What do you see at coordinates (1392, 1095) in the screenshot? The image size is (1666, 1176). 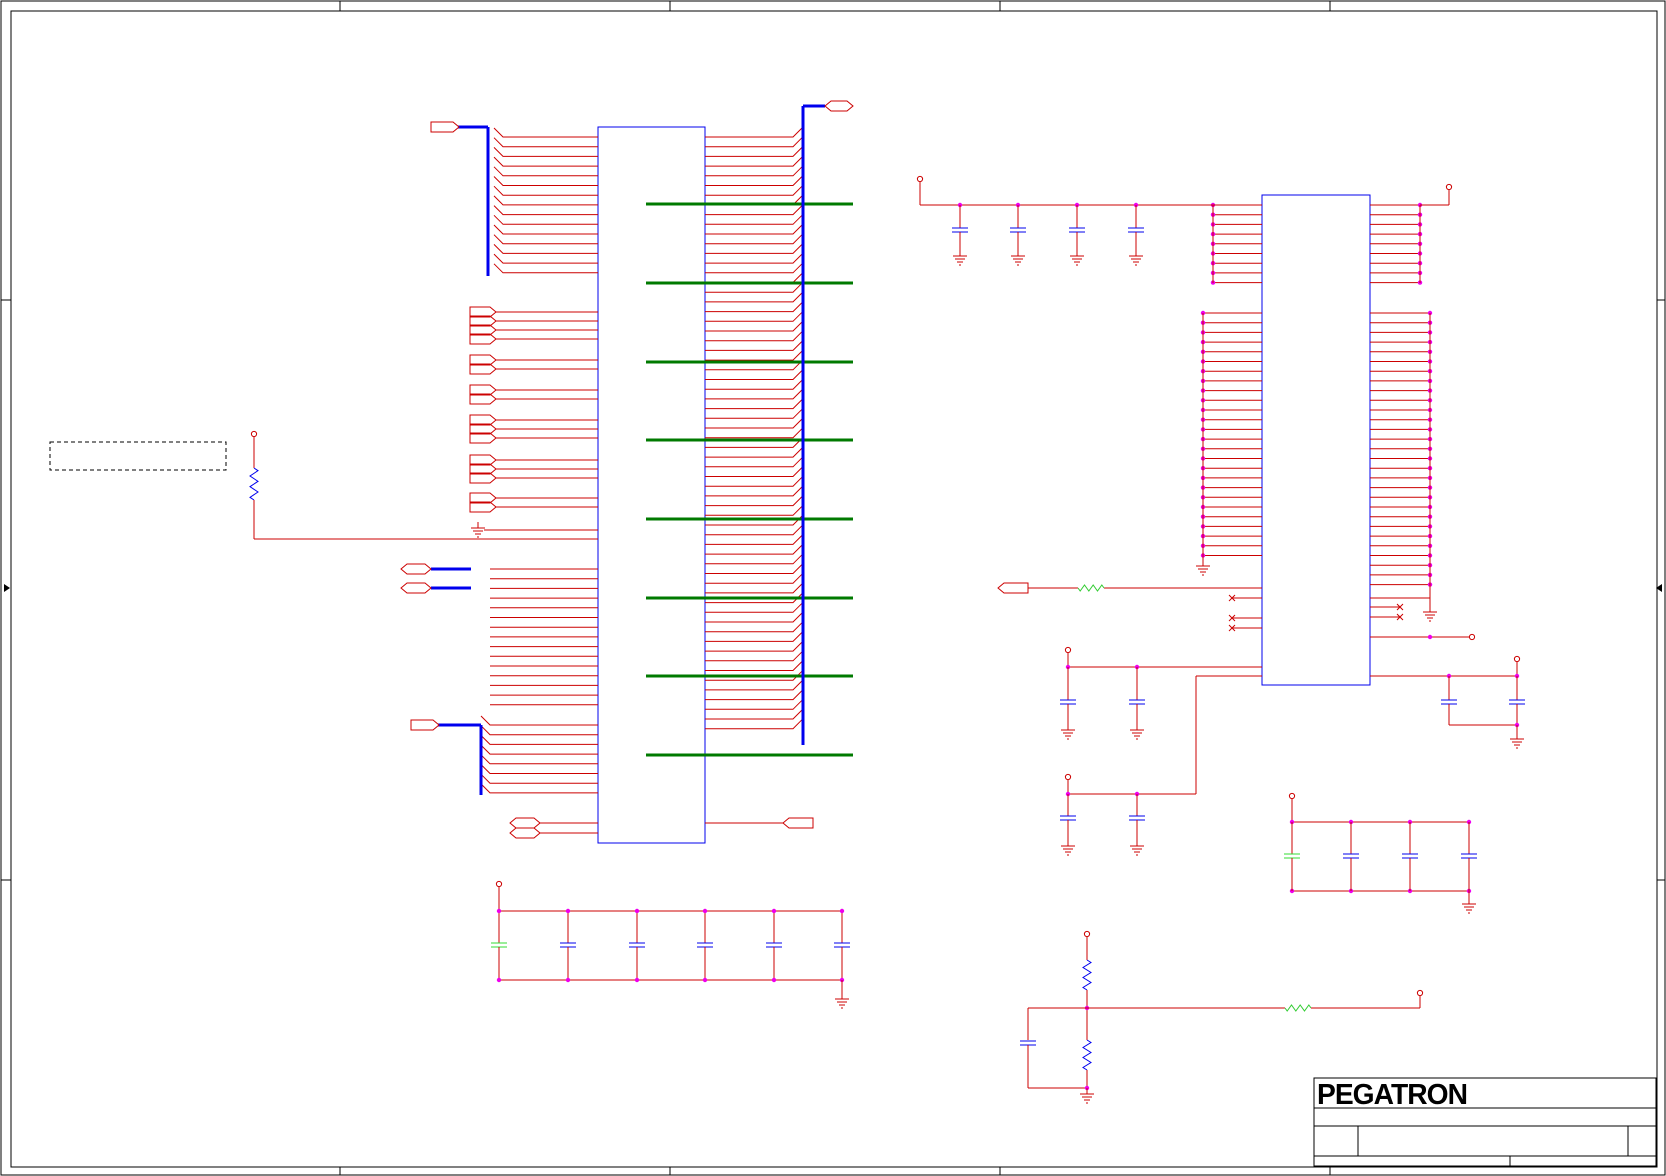 I see `company-logo: PEGATRON` at bounding box center [1392, 1095].